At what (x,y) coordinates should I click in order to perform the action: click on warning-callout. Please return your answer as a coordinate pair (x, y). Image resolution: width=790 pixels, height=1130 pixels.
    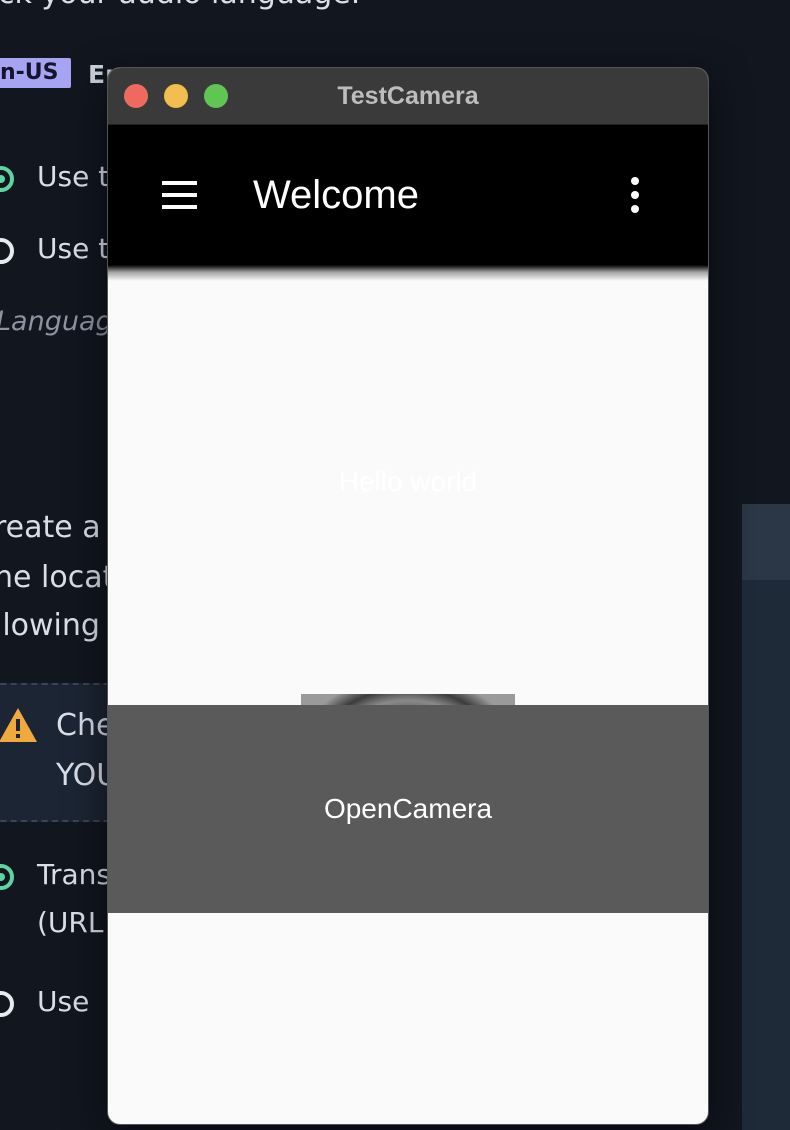
    Looking at the image, I should click on (60, 752).